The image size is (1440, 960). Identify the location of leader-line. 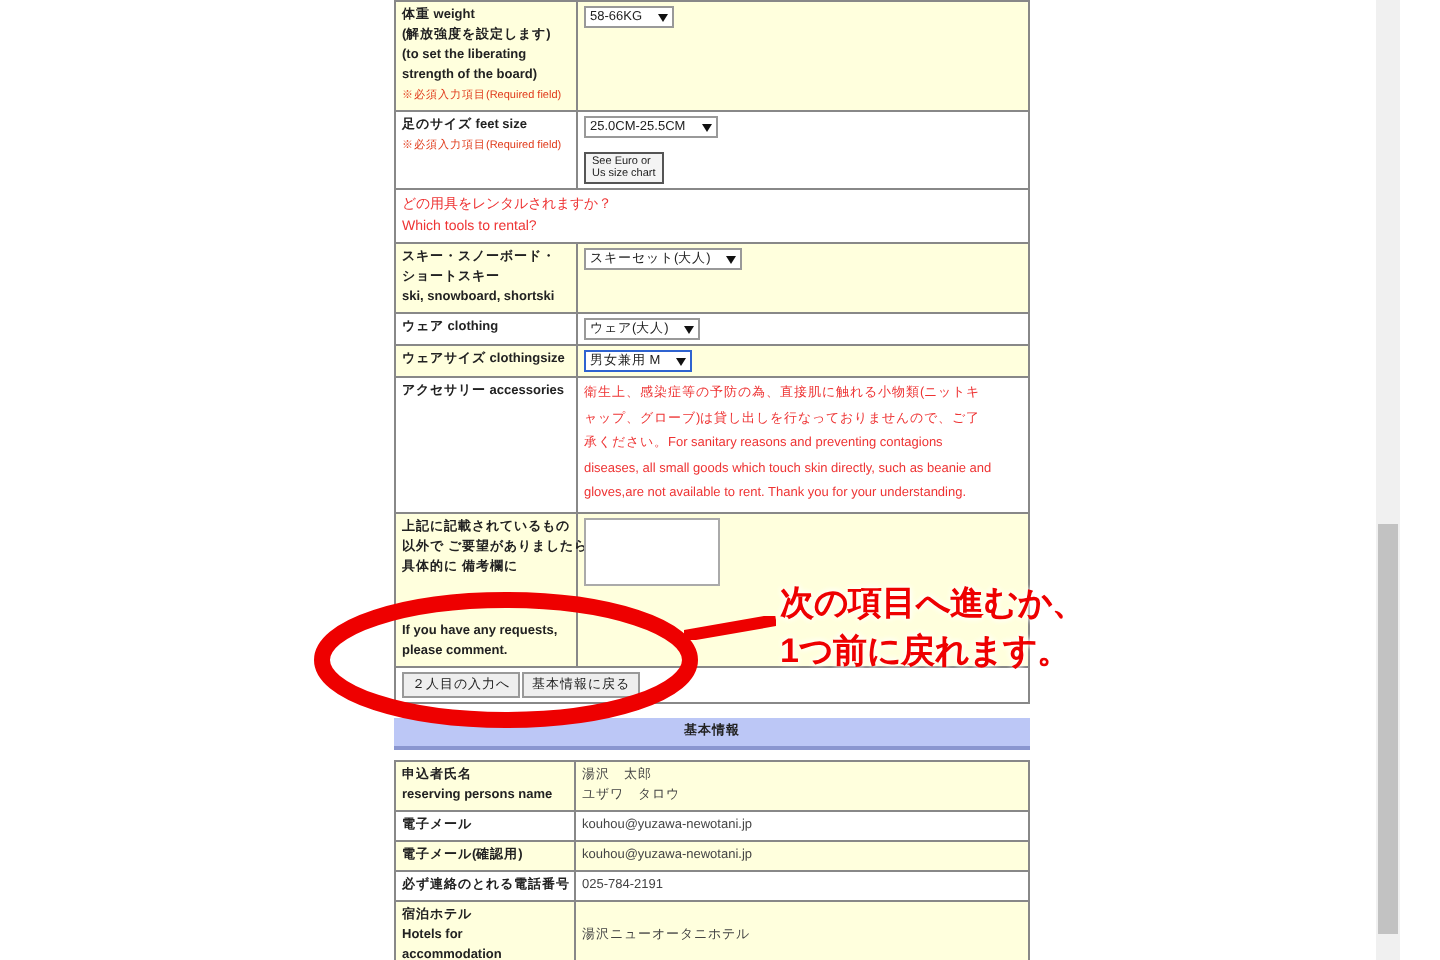
(730, 628).